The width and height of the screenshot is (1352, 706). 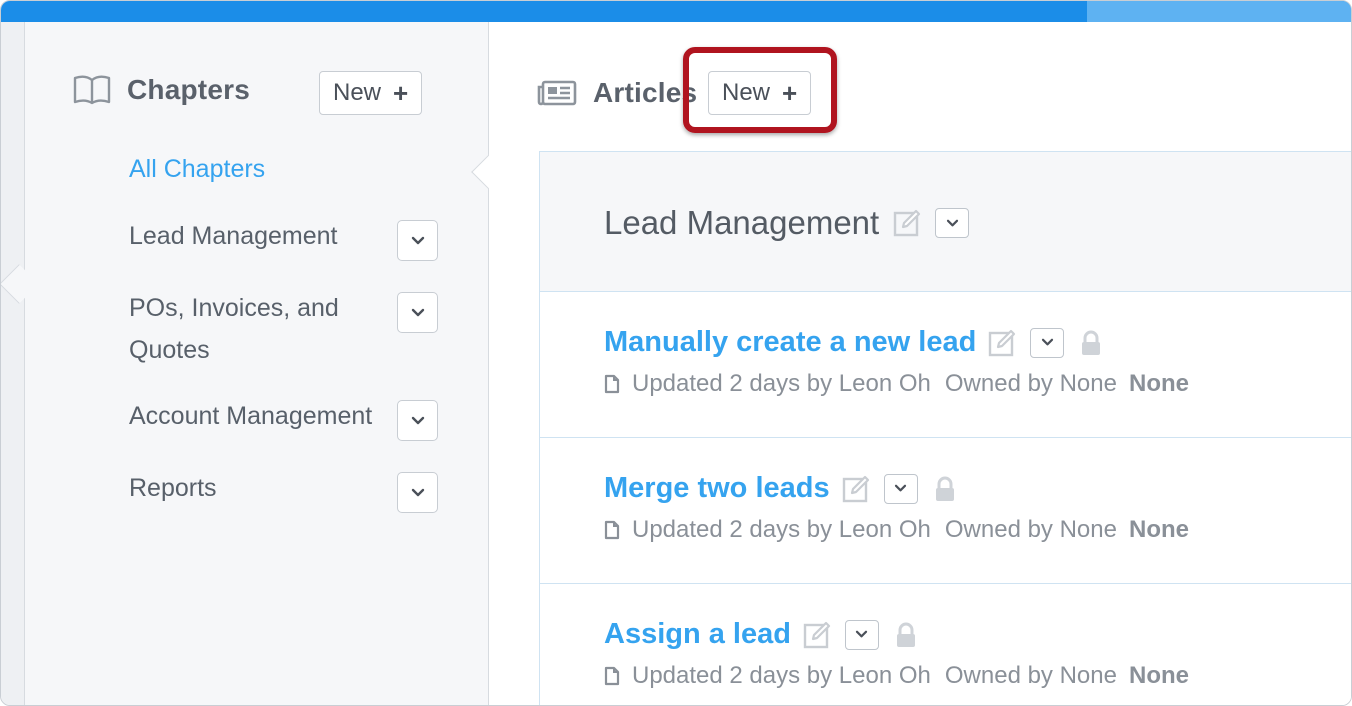 What do you see at coordinates (790, 342) in the screenshot?
I see `article-title-link: Manually create a new lead` at bounding box center [790, 342].